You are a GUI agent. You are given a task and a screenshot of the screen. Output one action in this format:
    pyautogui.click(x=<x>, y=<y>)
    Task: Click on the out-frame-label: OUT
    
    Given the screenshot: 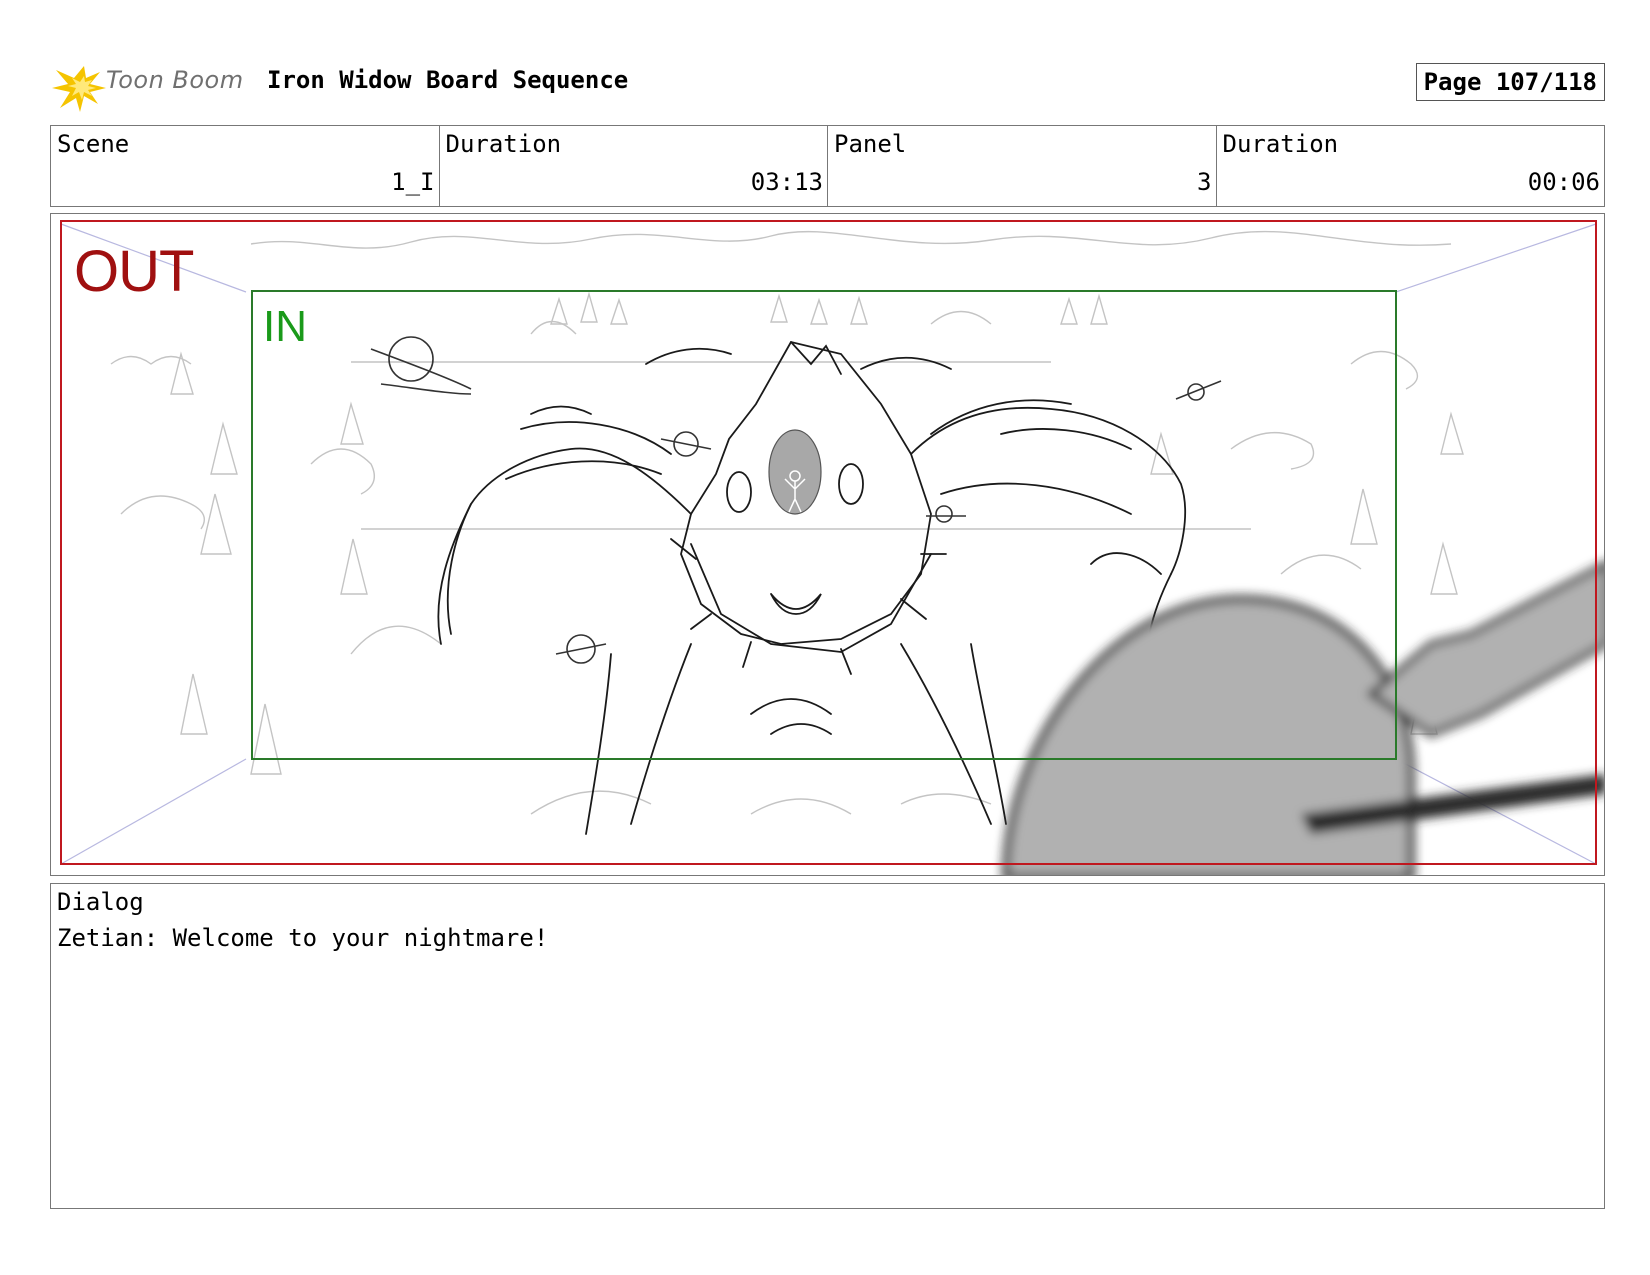 What is the action you would take?
    pyautogui.click(x=134, y=271)
    